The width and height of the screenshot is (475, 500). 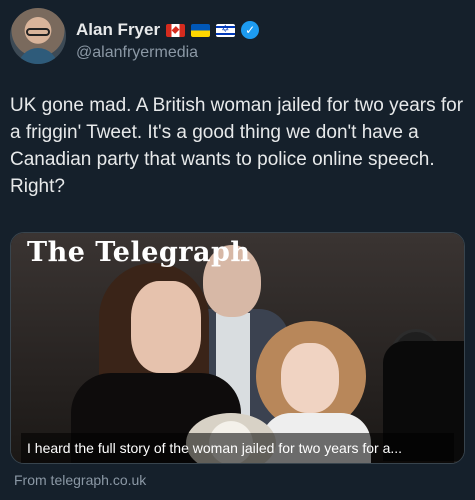 What do you see at coordinates (226, 30) in the screenshot?
I see `israel-flag-icon` at bounding box center [226, 30].